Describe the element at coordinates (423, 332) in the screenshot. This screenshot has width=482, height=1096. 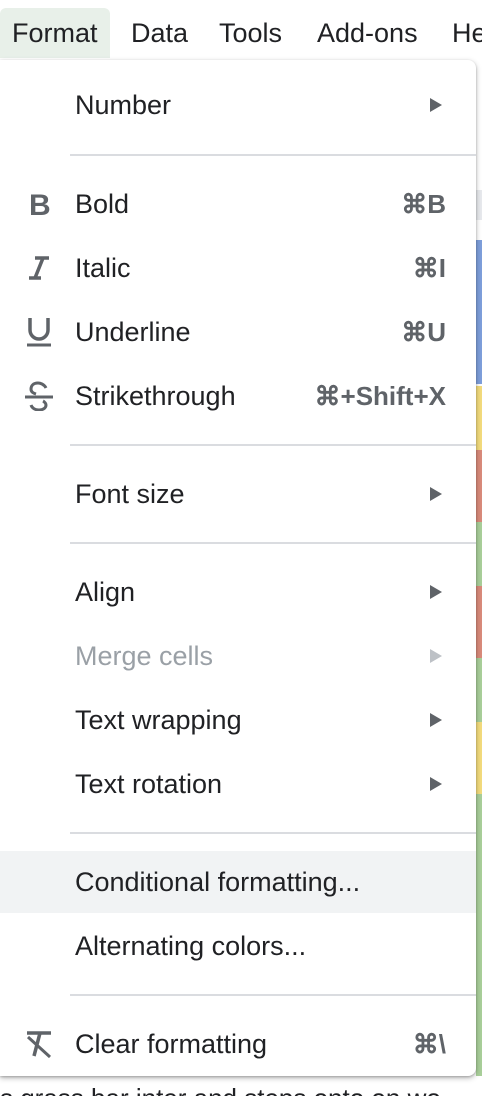
I see `shortcut-label: ⌘U` at that location.